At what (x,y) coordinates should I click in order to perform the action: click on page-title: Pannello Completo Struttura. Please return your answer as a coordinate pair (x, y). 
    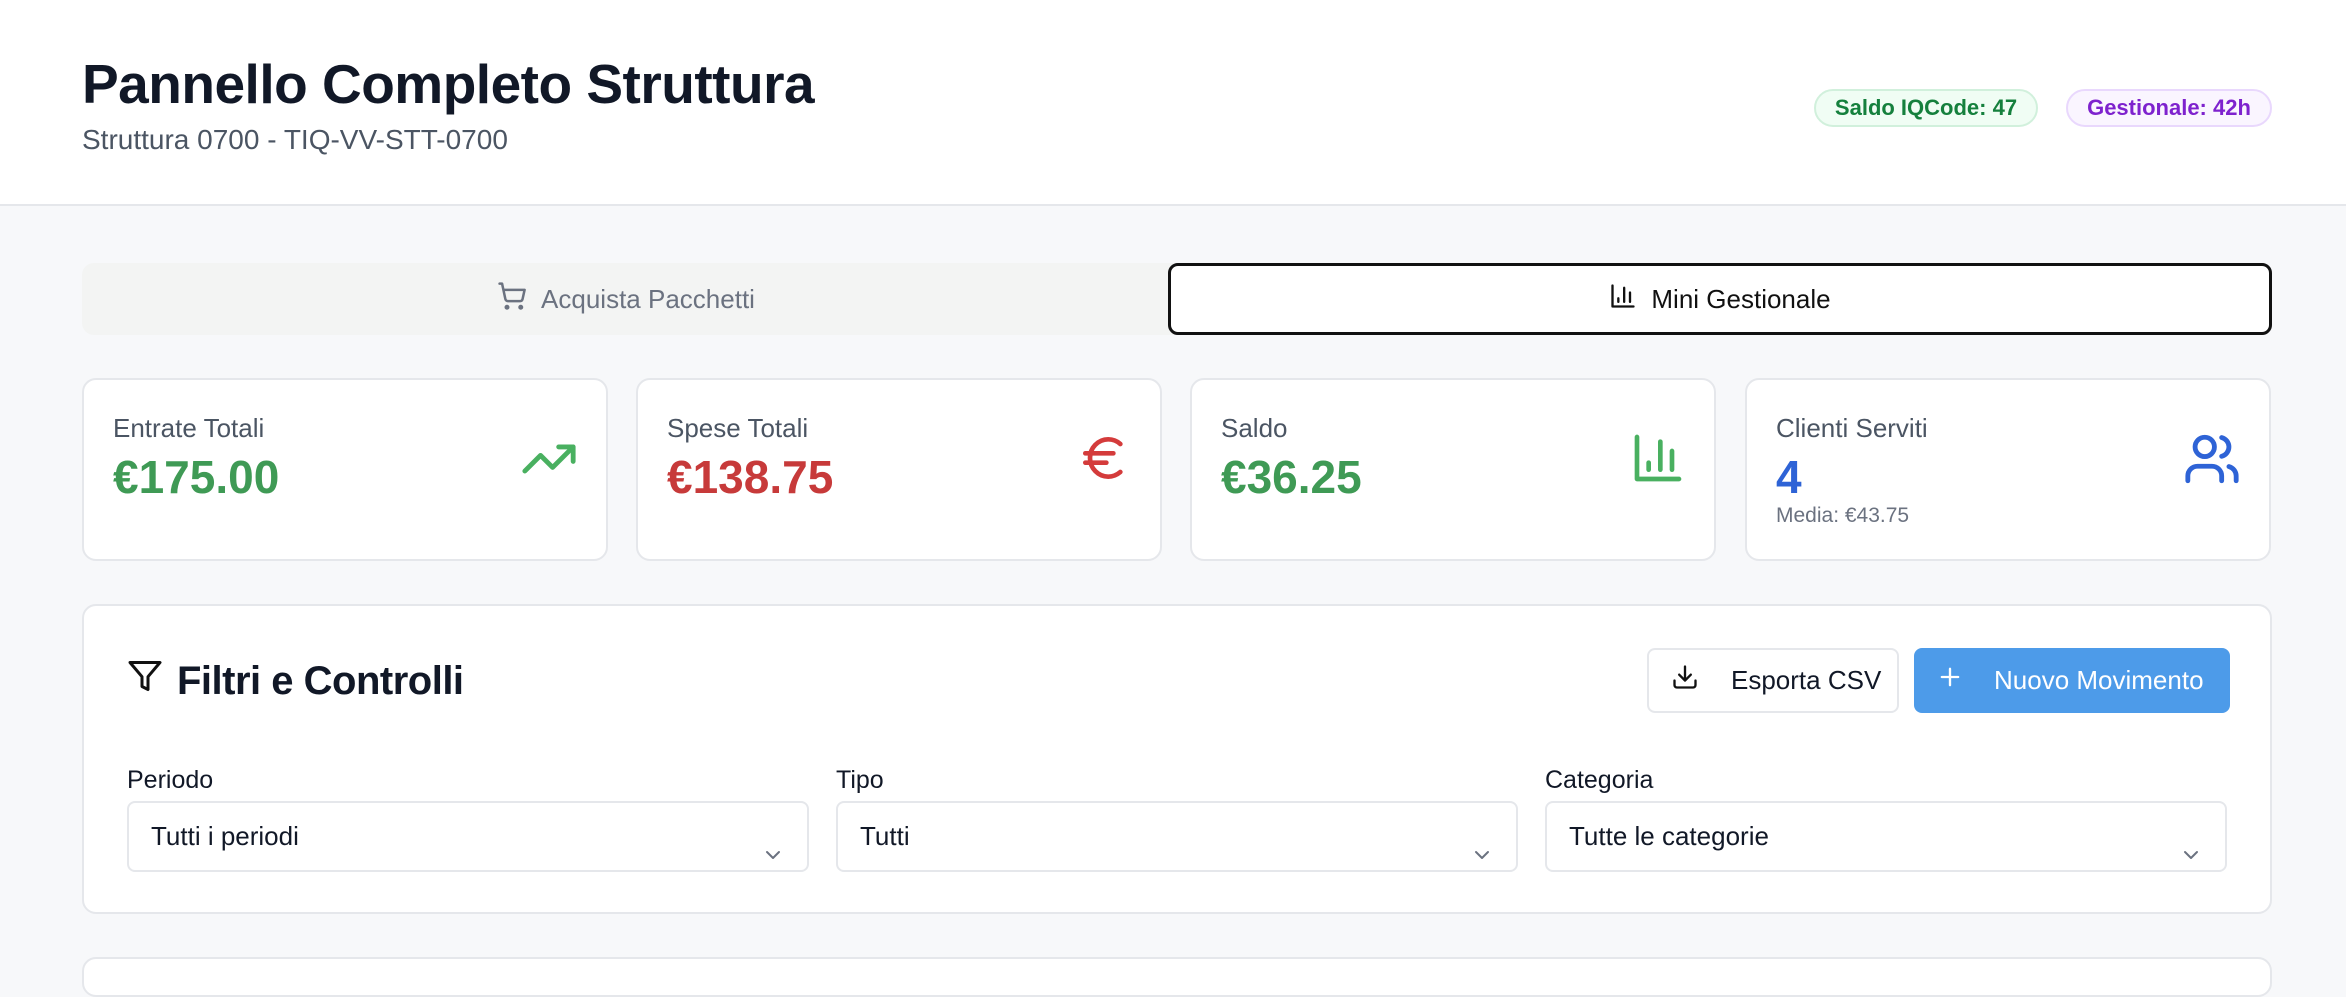
    Looking at the image, I should click on (448, 84).